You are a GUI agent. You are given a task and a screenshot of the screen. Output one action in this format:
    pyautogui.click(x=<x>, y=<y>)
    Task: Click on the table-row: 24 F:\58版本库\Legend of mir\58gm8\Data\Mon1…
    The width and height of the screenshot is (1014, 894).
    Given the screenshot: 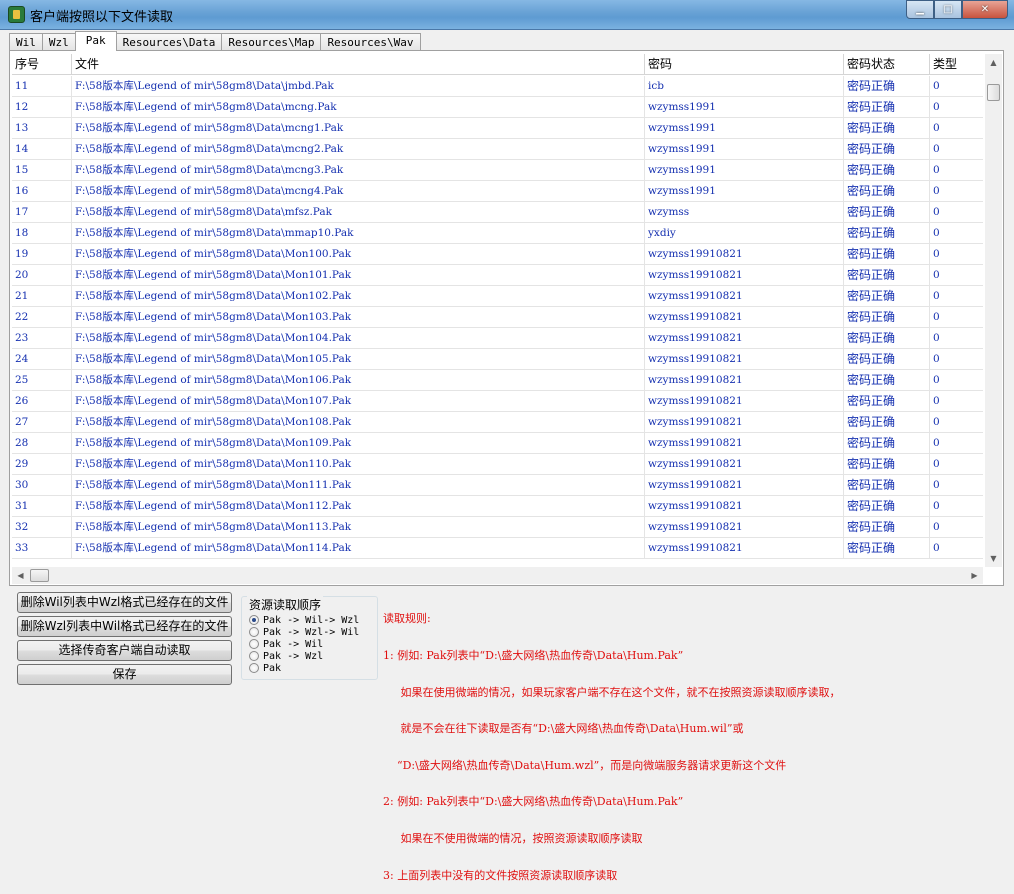 What is the action you would take?
    pyautogui.click(x=497, y=359)
    